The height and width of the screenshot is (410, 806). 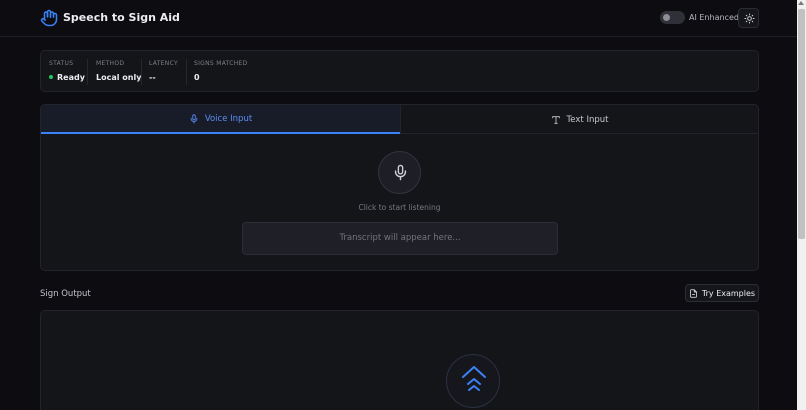 What do you see at coordinates (118, 71) in the screenshot?
I see `method-stat: METHOD Local only` at bounding box center [118, 71].